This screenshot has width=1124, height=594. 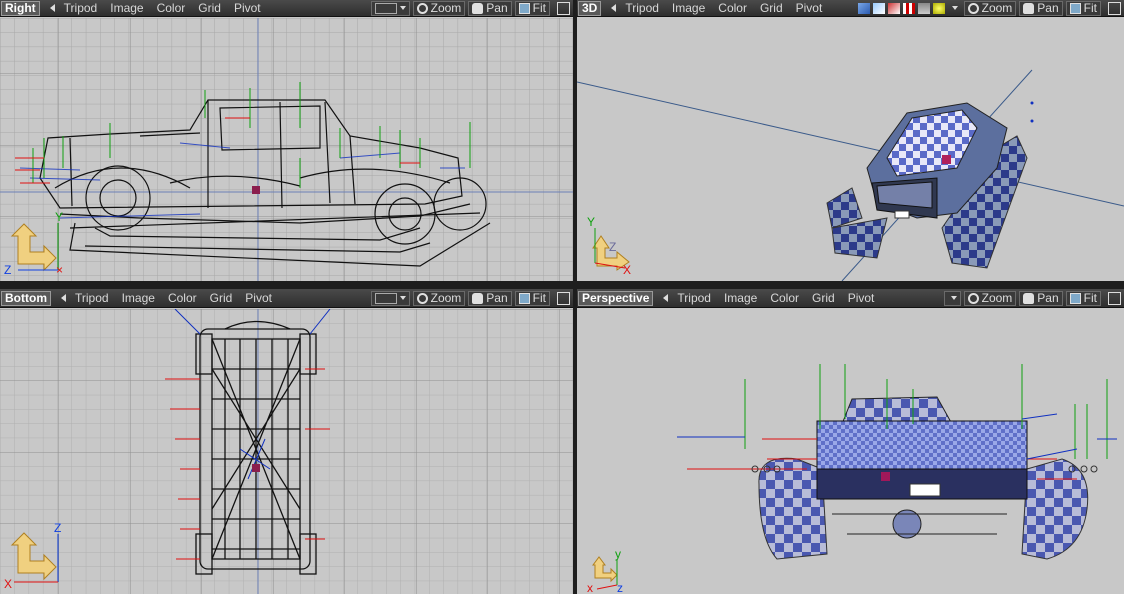 What do you see at coordinates (20, 8) in the screenshot?
I see `view-name-button: Right` at bounding box center [20, 8].